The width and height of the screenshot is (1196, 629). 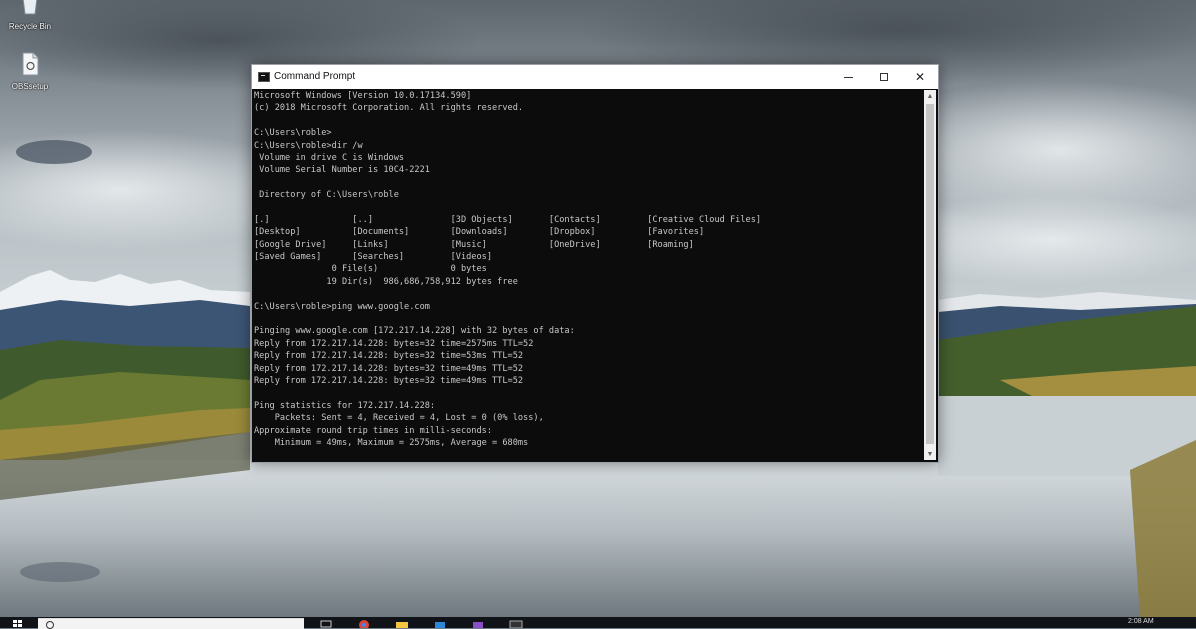 What do you see at coordinates (595, 77) in the screenshot?
I see `title-bar: Command Prompt ✕` at bounding box center [595, 77].